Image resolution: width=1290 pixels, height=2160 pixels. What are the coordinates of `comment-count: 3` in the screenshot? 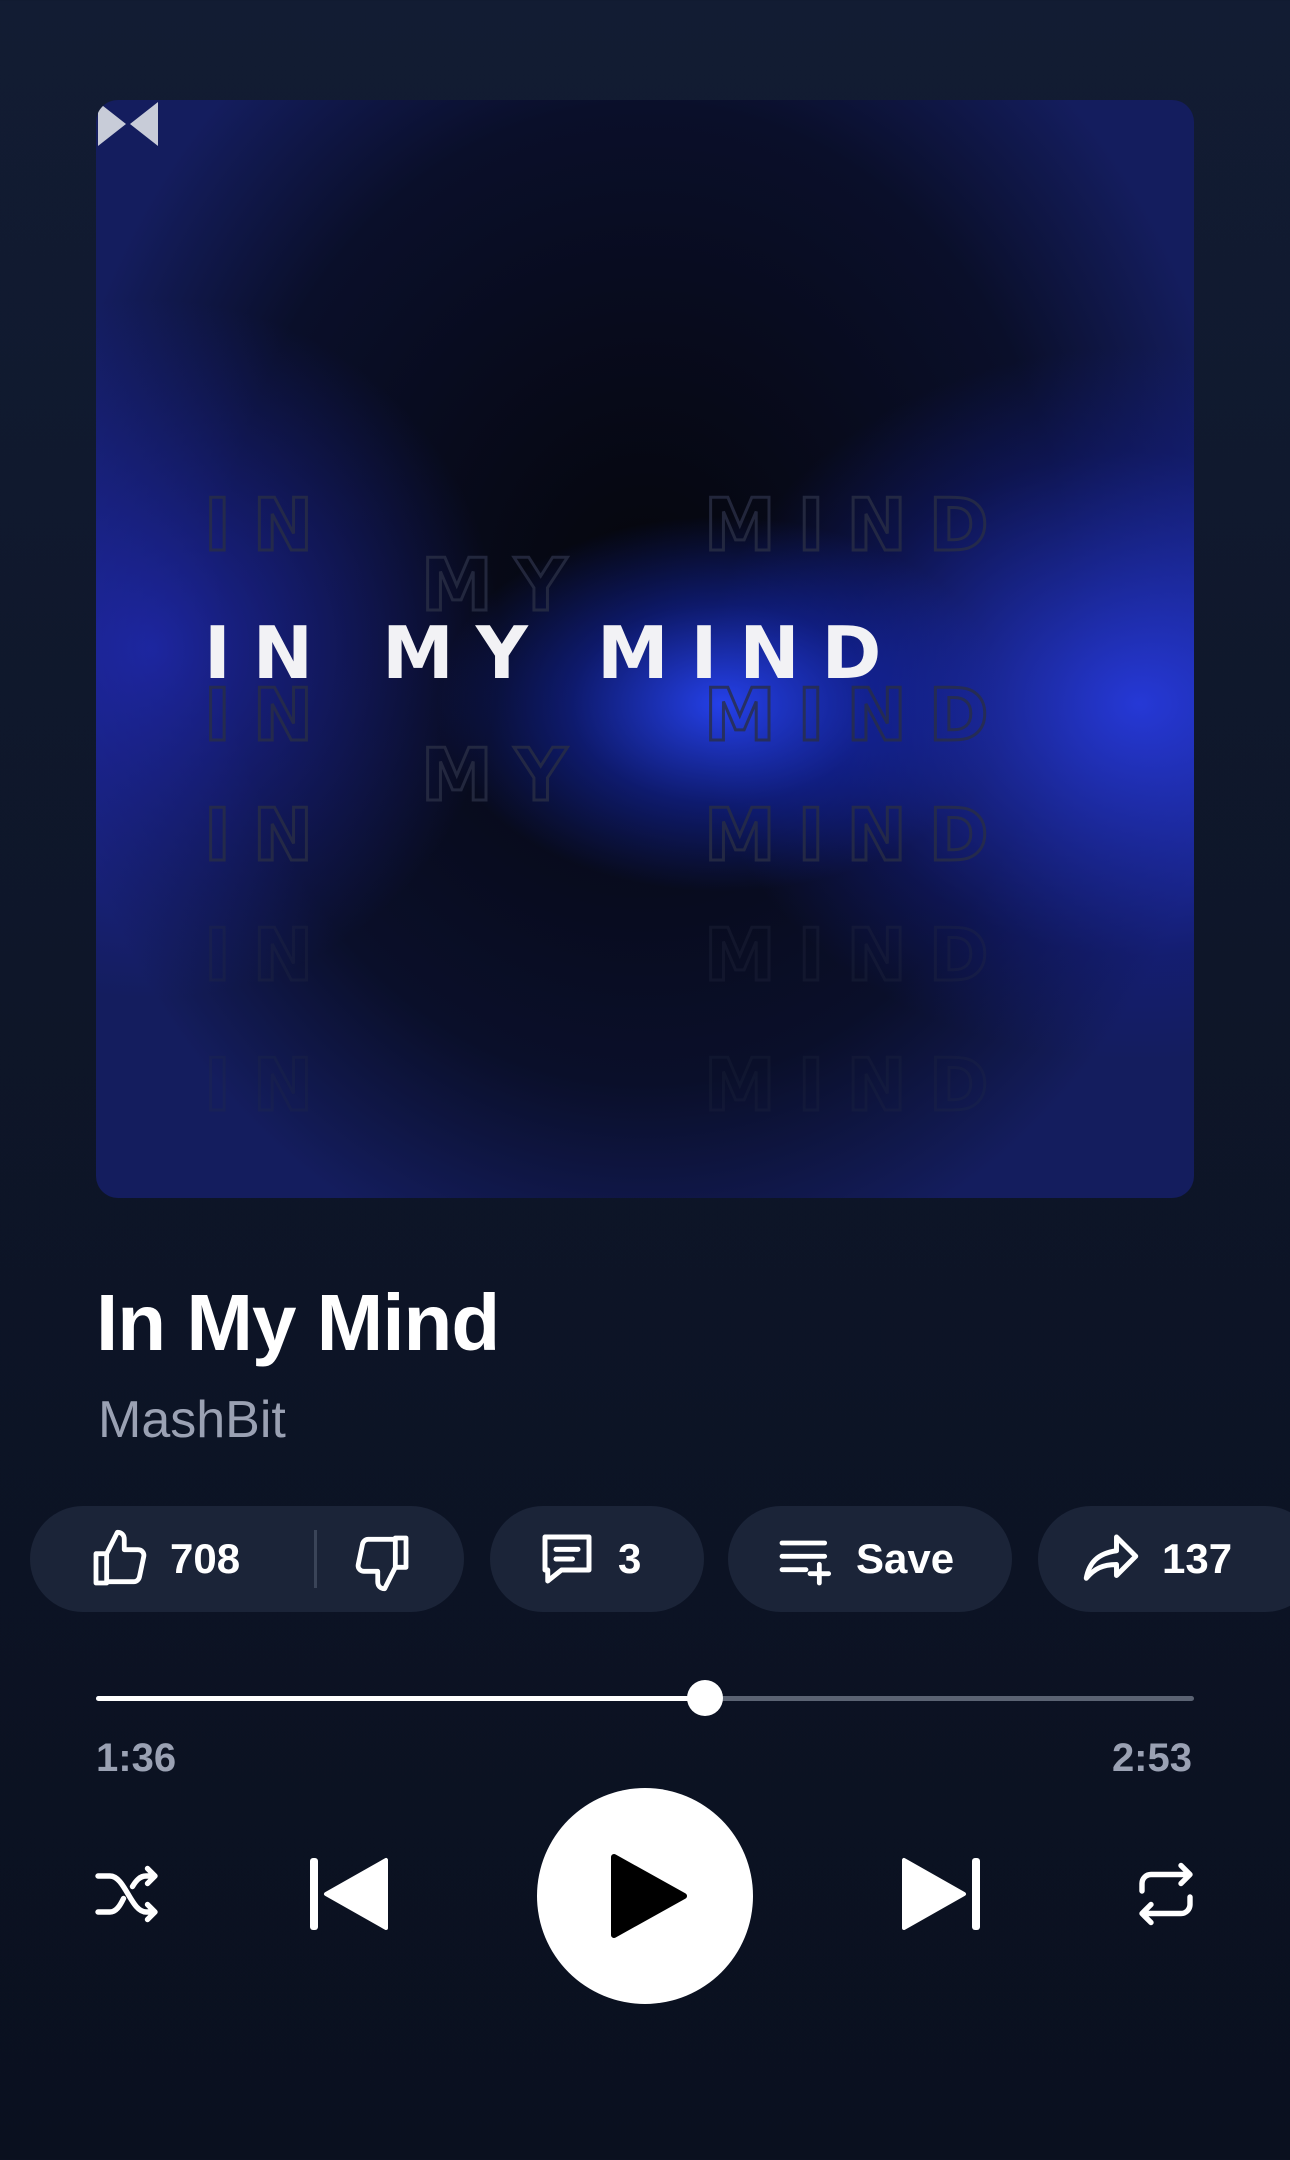 It's located at (630, 1558).